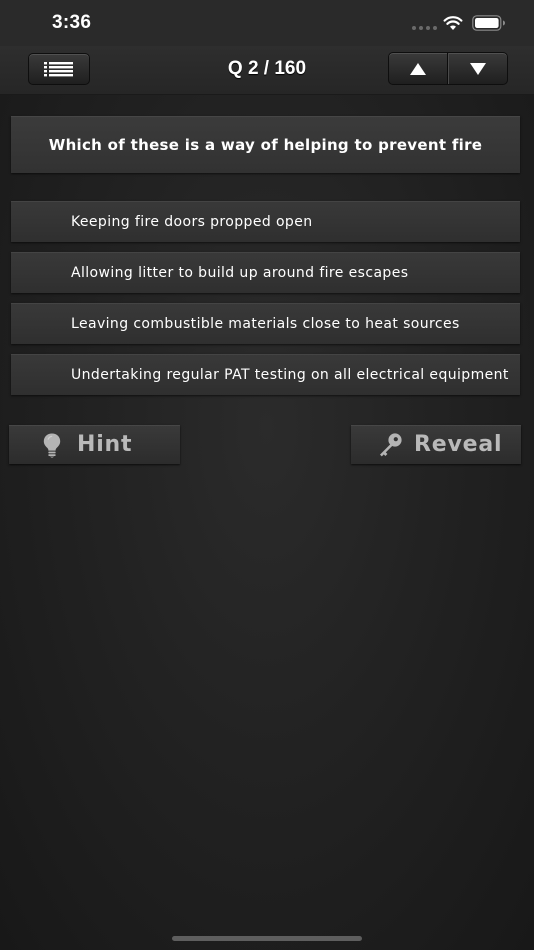 This screenshot has width=534, height=950. I want to click on lightbulb-icon, so click(52, 445).